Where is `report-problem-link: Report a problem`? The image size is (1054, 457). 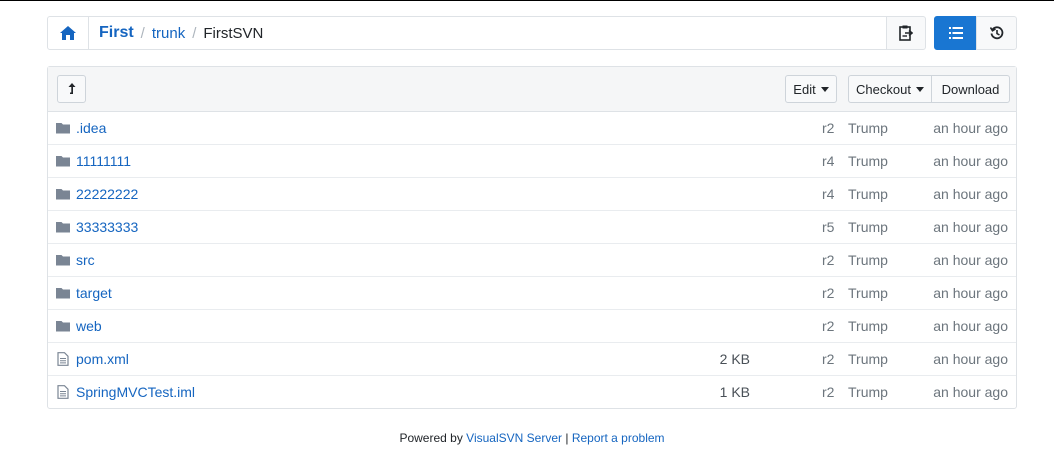
report-problem-link: Report a problem is located at coordinates (618, 438).